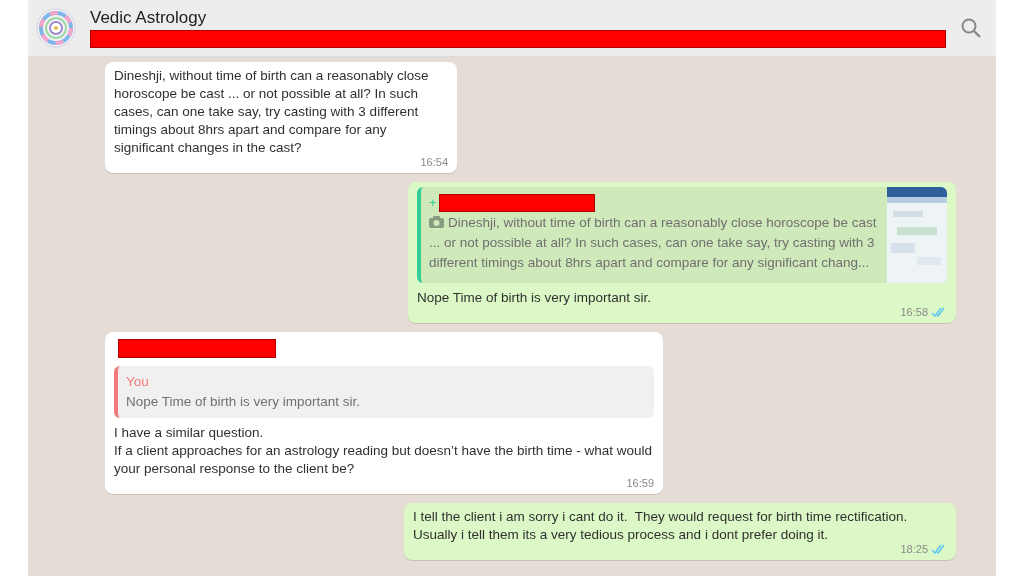 This screenshot has width=1024, height=576. What do you see at coordinates (149, 18) in the screenshot?
I see `chat-title: Vedic Astrology` at bounding box center [149, 18].